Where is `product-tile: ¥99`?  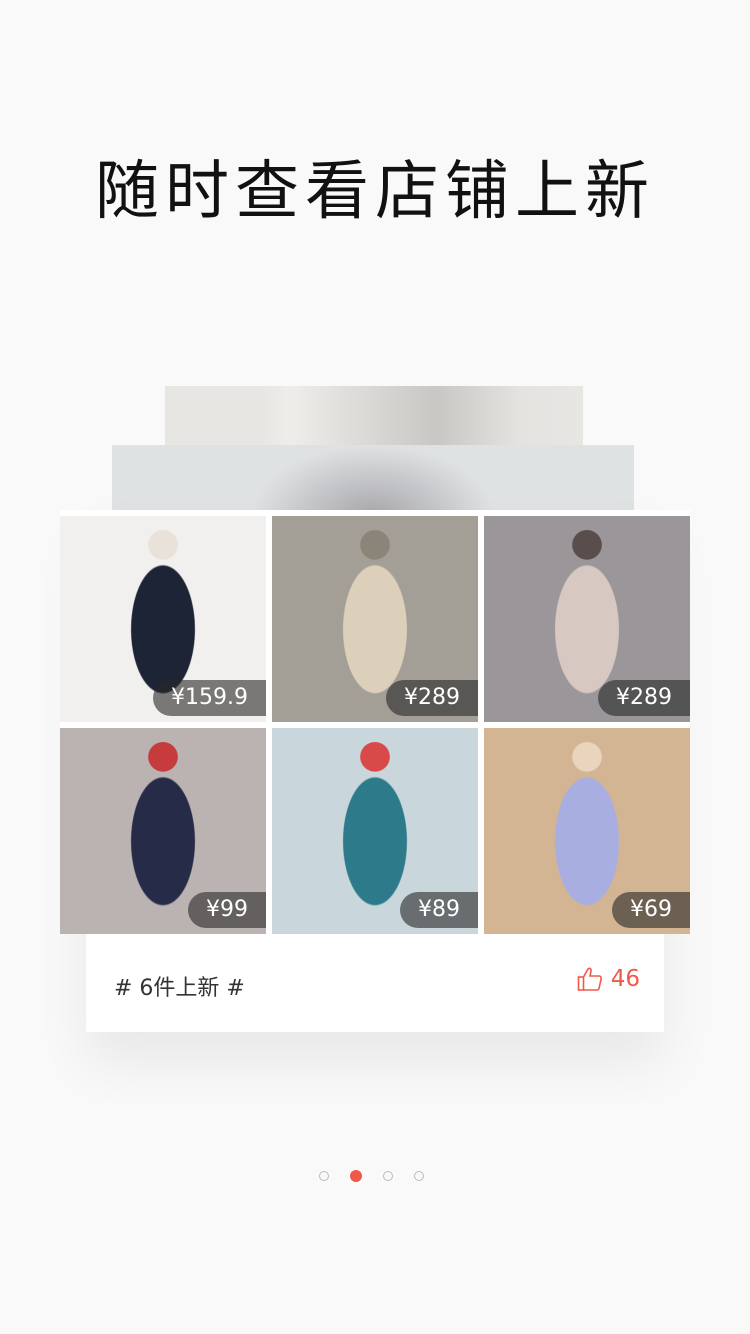 product-tile: ¥99 is located at coordinates (163, 831).